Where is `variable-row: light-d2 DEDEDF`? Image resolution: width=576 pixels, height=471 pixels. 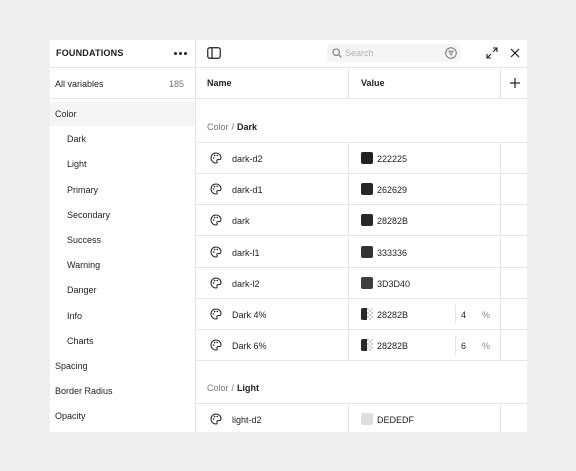 variable-row: light-d2 DEDEDF is located at coordinates (361, 418).